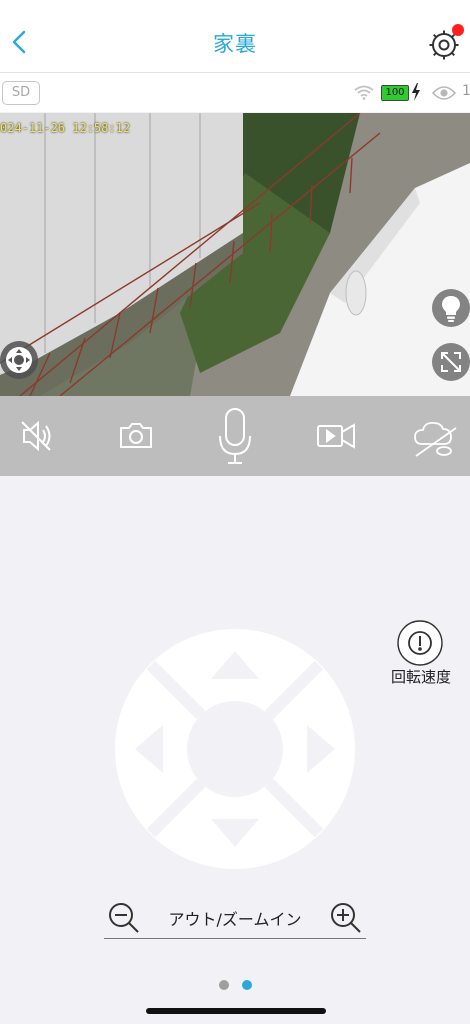 The width and height of the screenshot is (470, 1024). I want to click on zoom-label: アウト/ズームイン, so click(235, 919).